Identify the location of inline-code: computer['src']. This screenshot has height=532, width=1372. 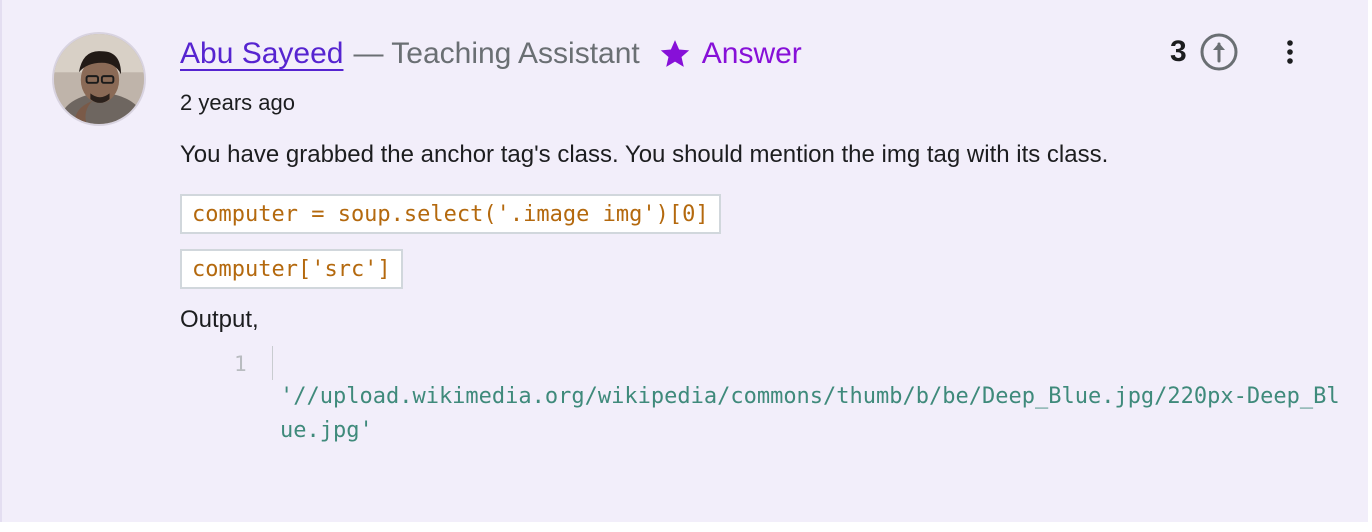
(291, 269).